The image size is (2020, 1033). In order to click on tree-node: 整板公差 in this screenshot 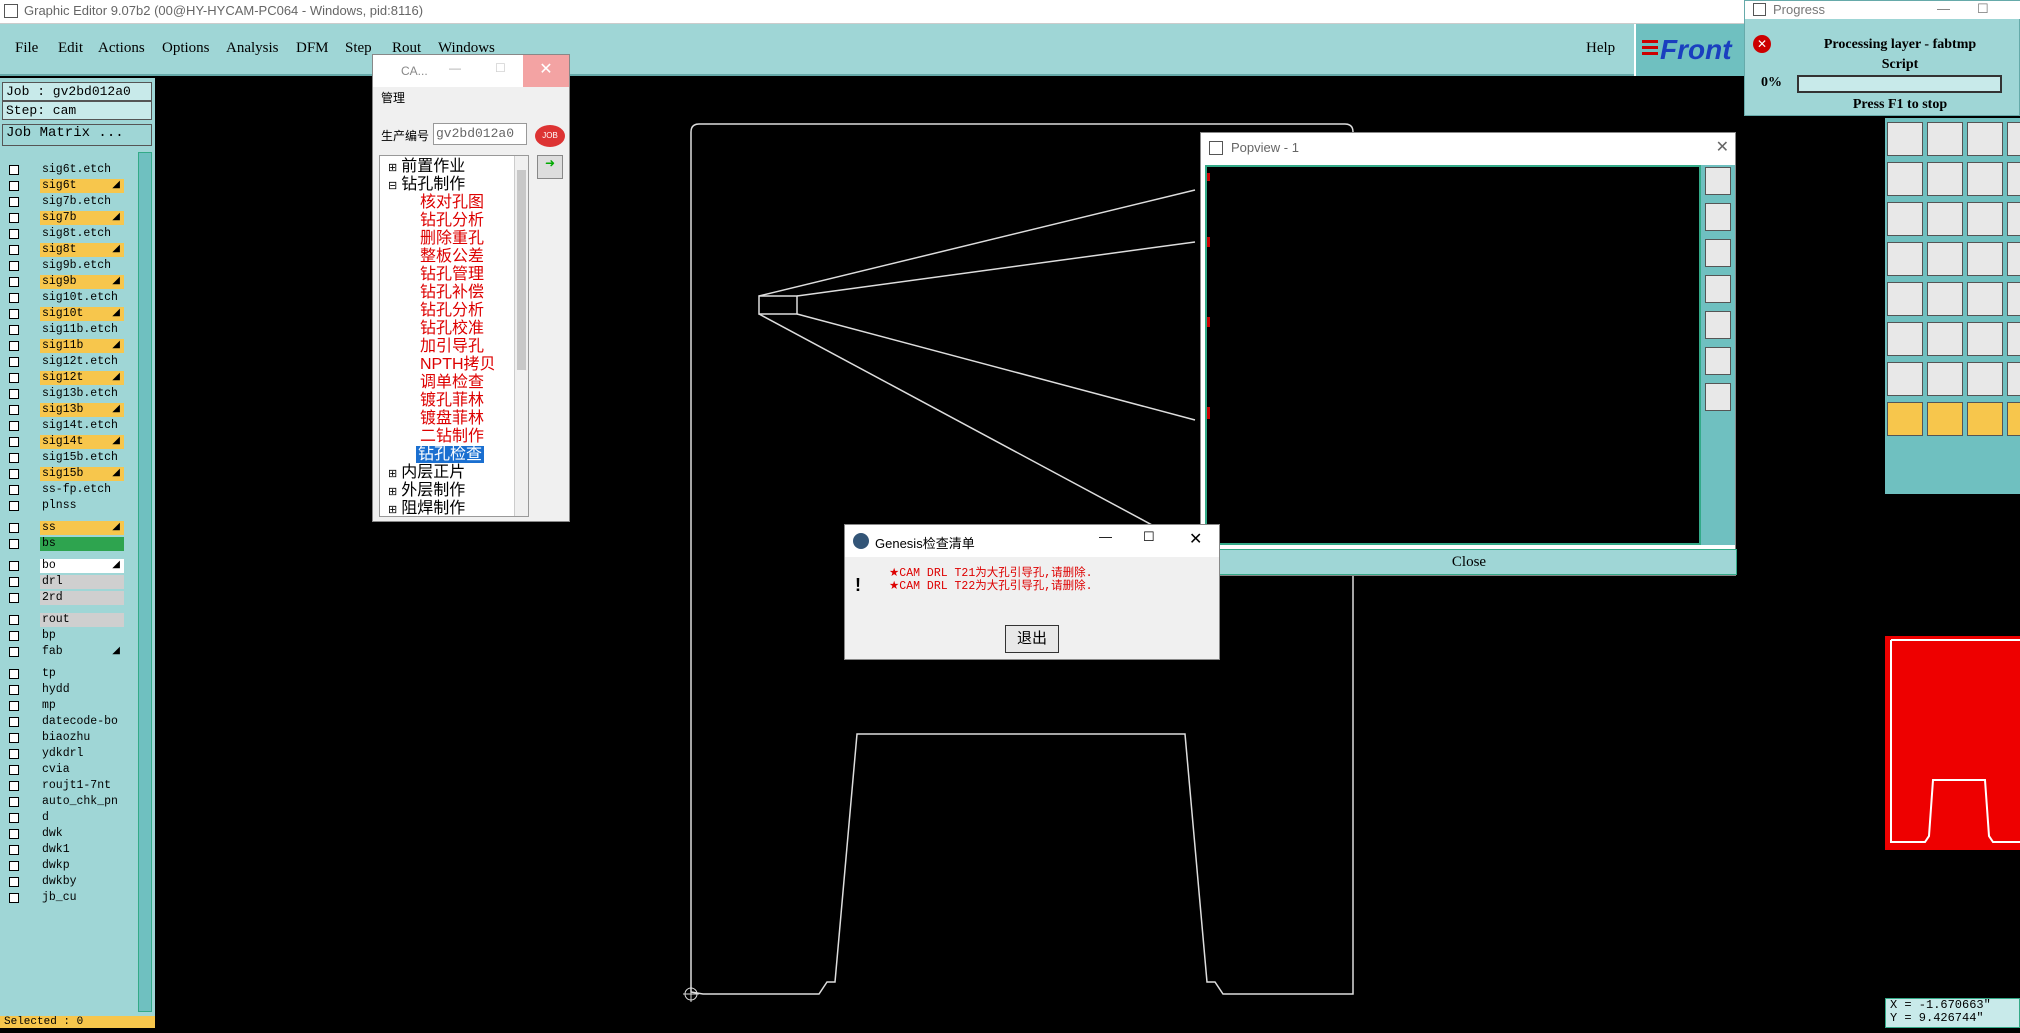, I will do `click(474, 257)`.